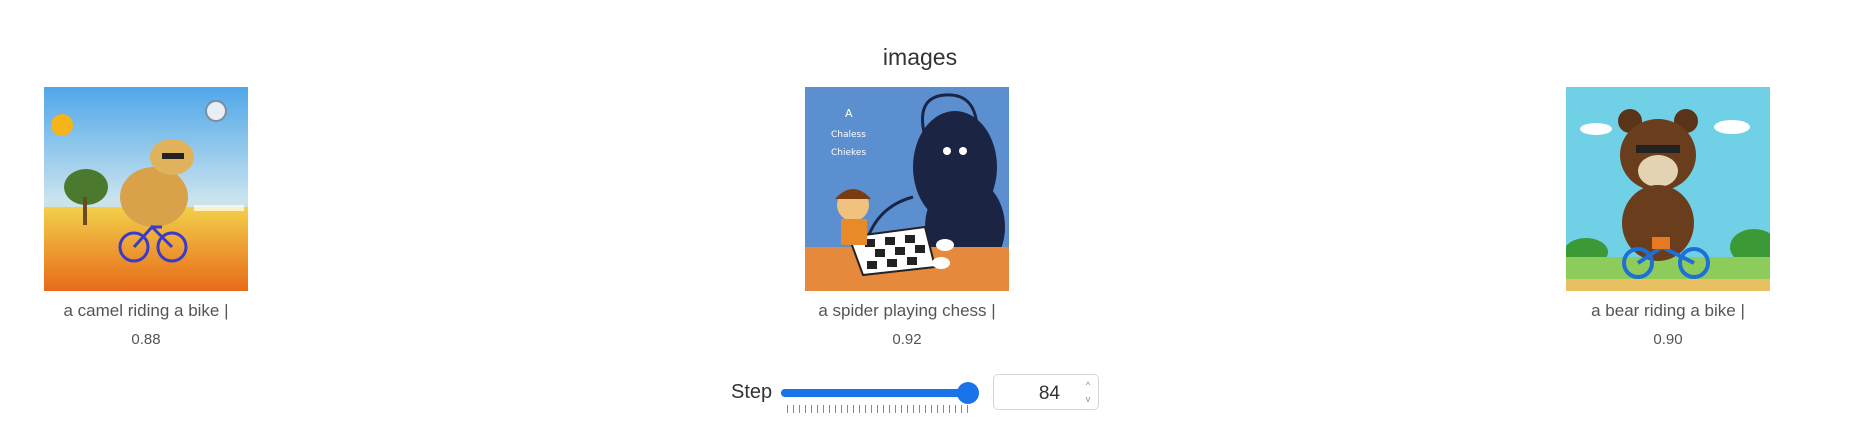 This screenshot has height=433, width=1863. Describe the element at coordinates (1088, 399) in the screenshot. I see `decrement-icon: v` at that location.